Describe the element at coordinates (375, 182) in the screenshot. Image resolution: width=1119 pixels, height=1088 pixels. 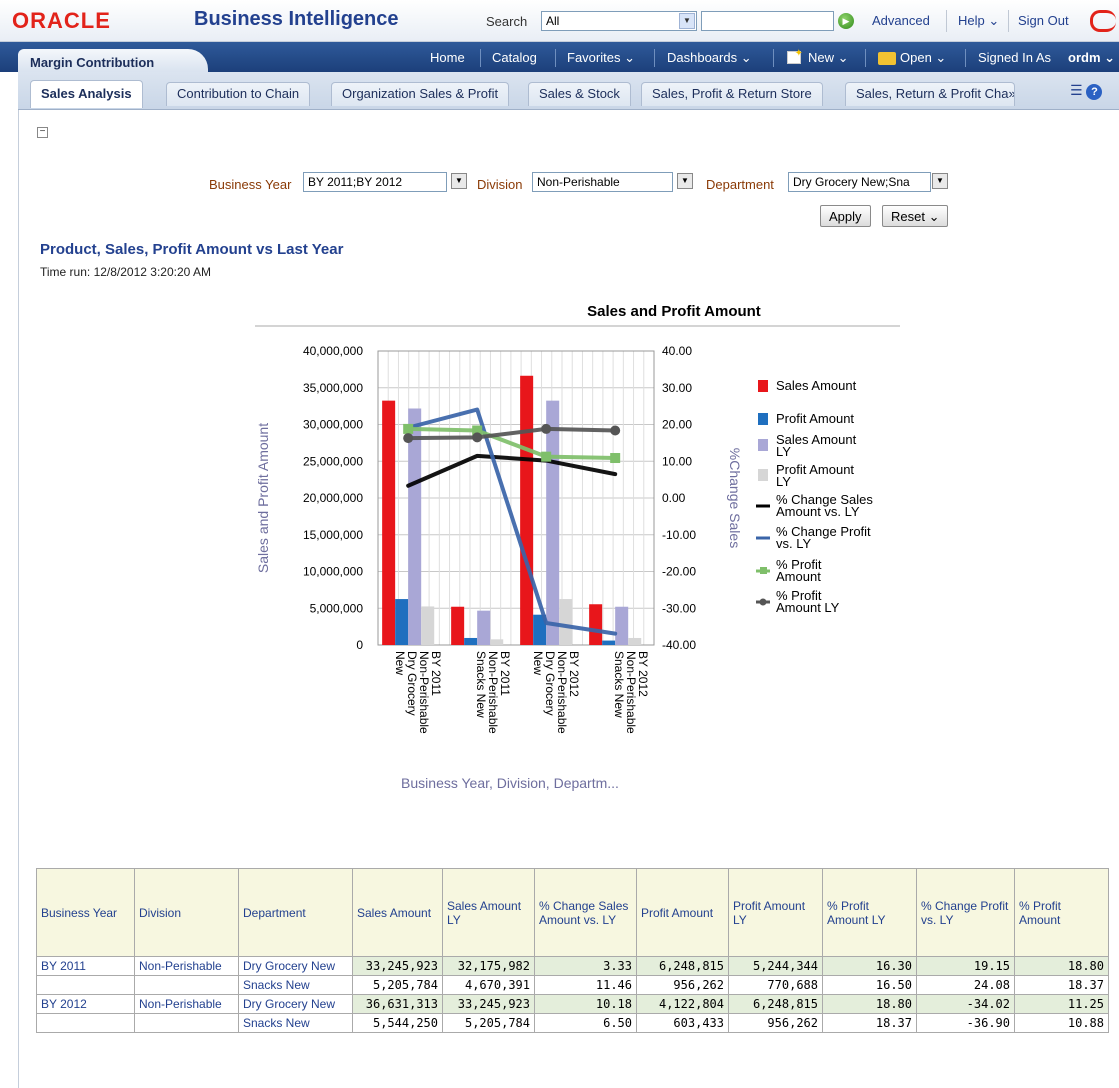
I see `business-year-field: BY 2011;BY 2012` at that location.